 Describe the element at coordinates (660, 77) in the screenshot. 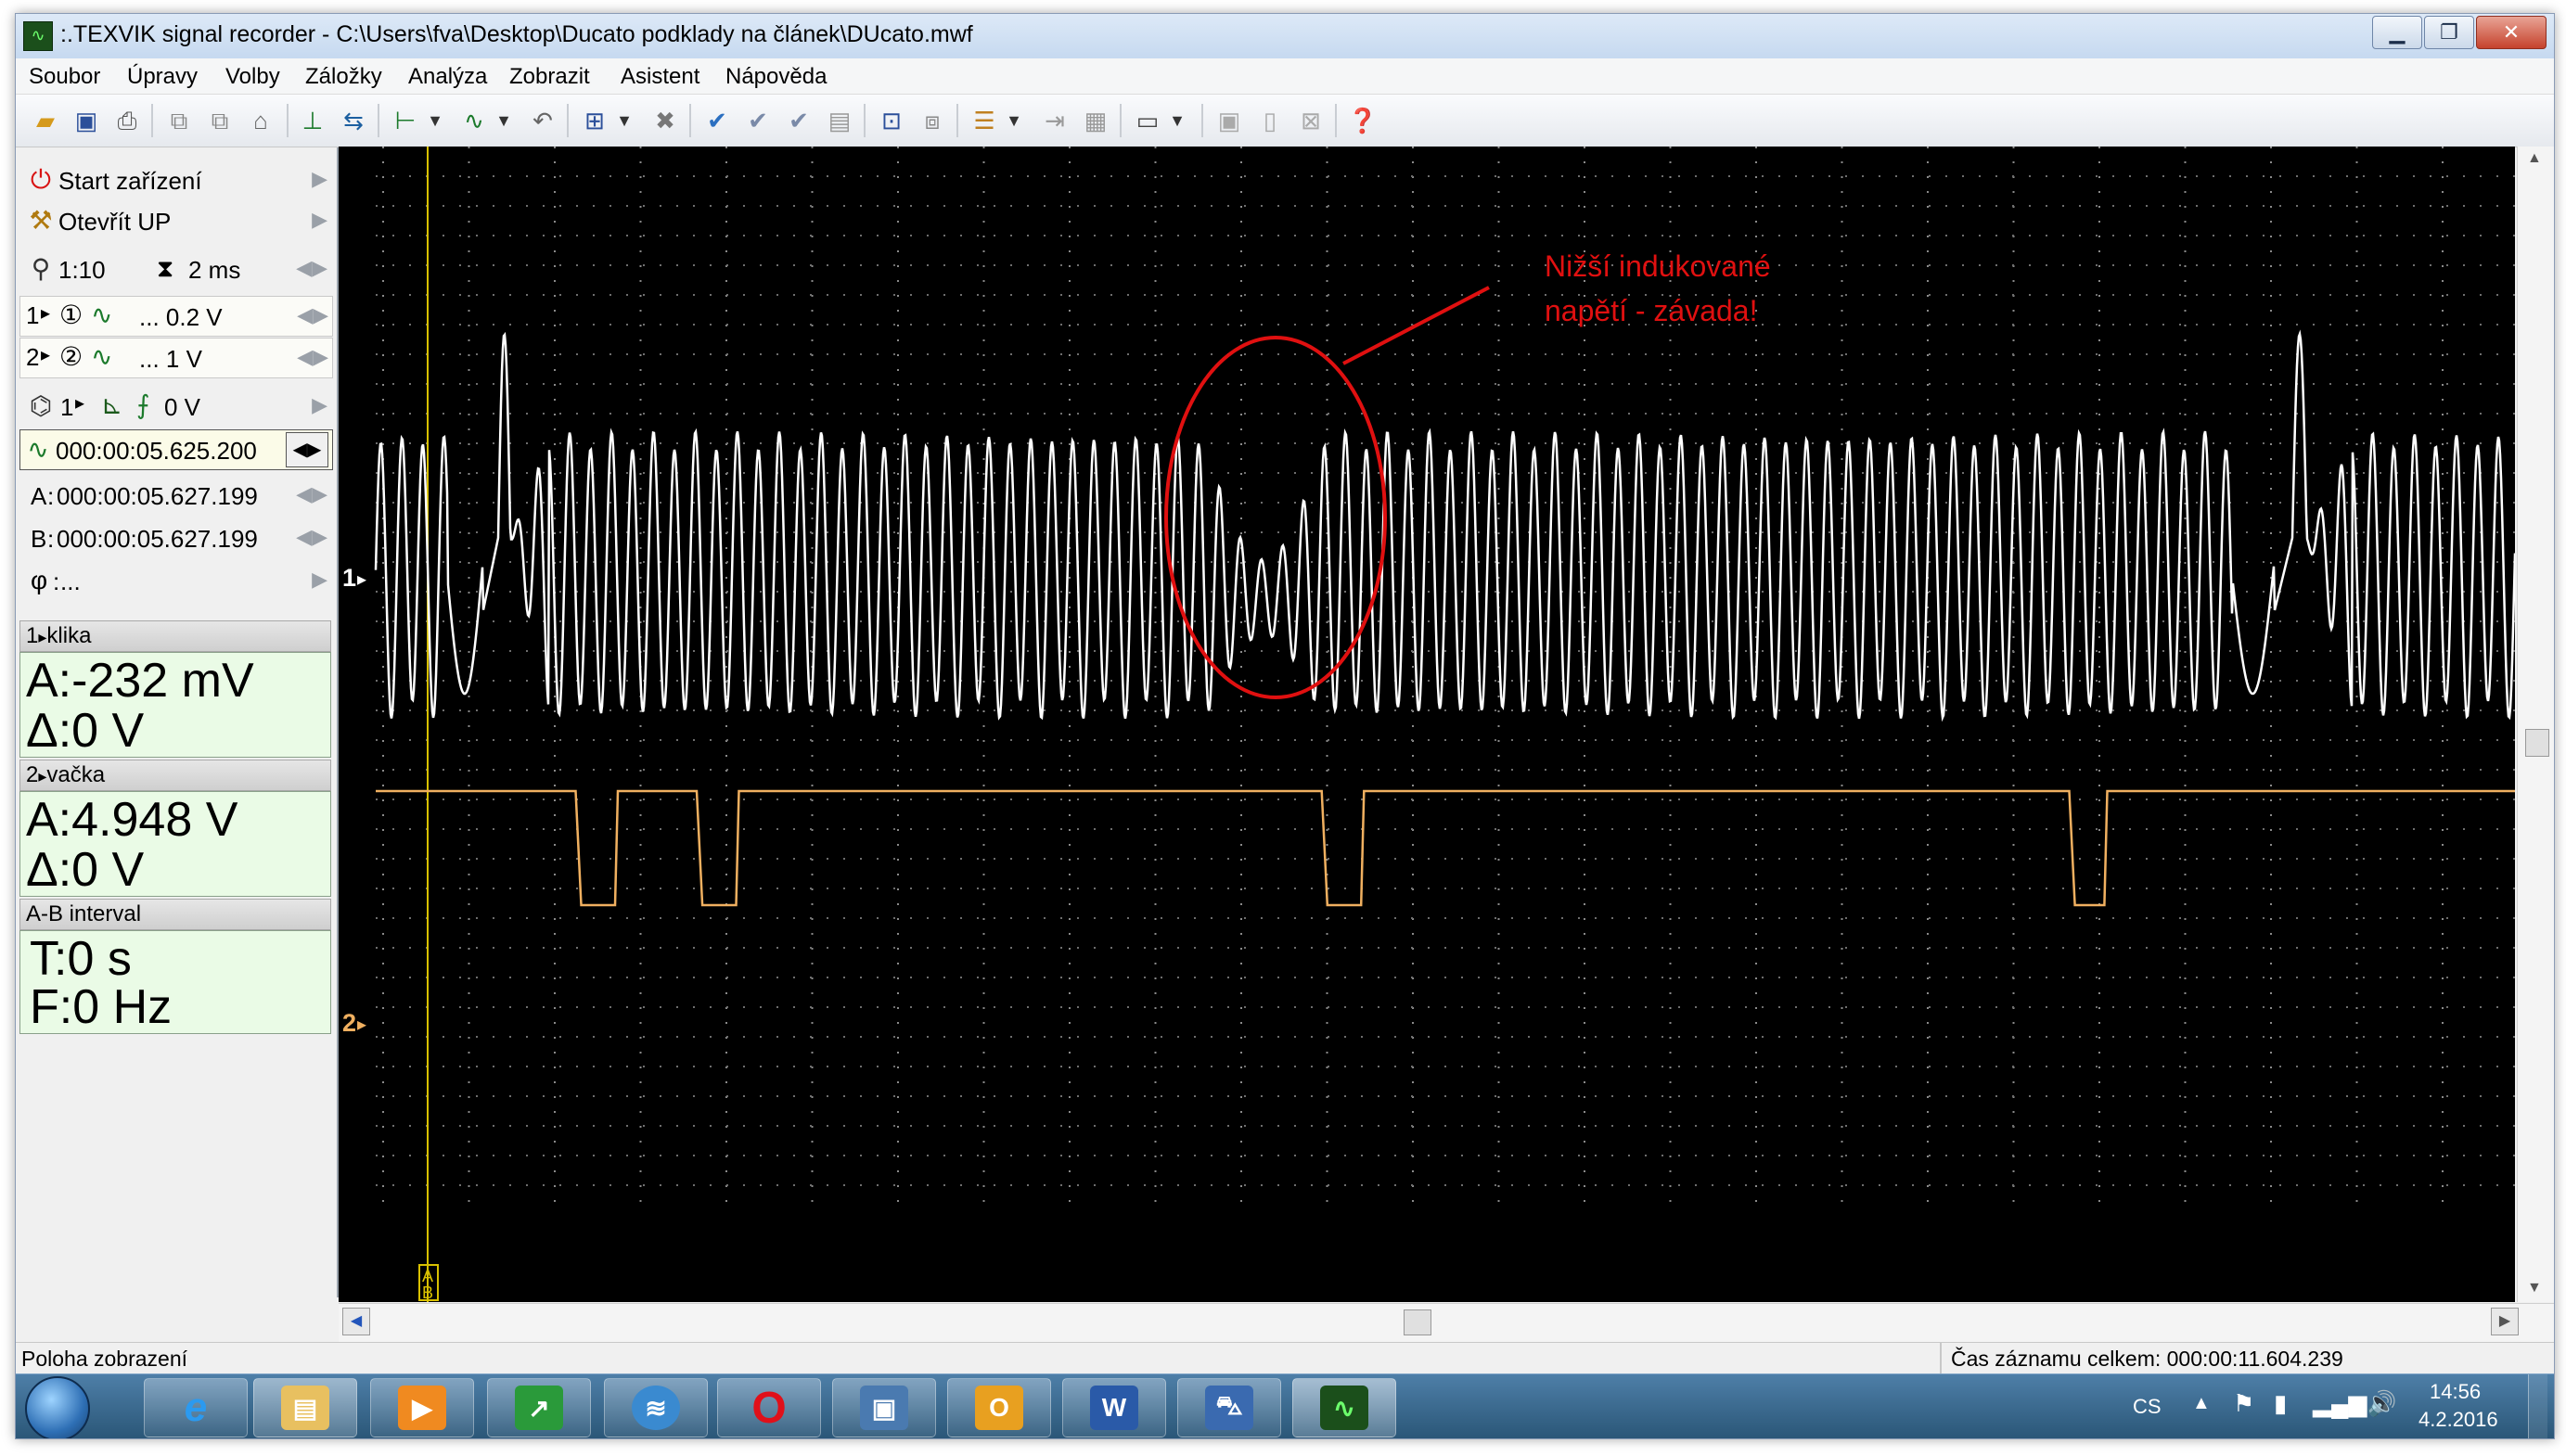

I see `menu-asistent: Asistent` at that location.